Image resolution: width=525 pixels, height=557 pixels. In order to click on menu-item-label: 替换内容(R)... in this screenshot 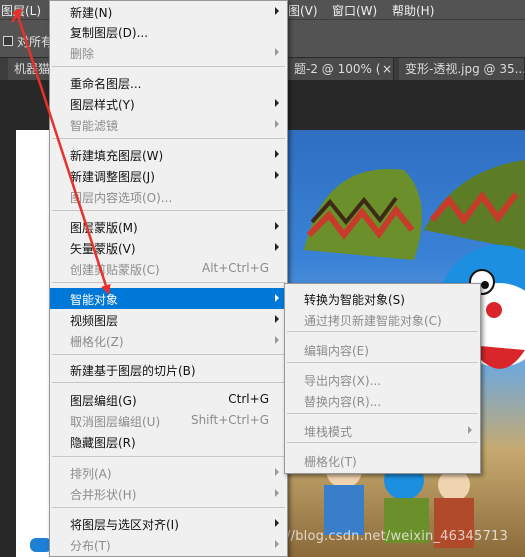, I will do `click(343, 402)`.